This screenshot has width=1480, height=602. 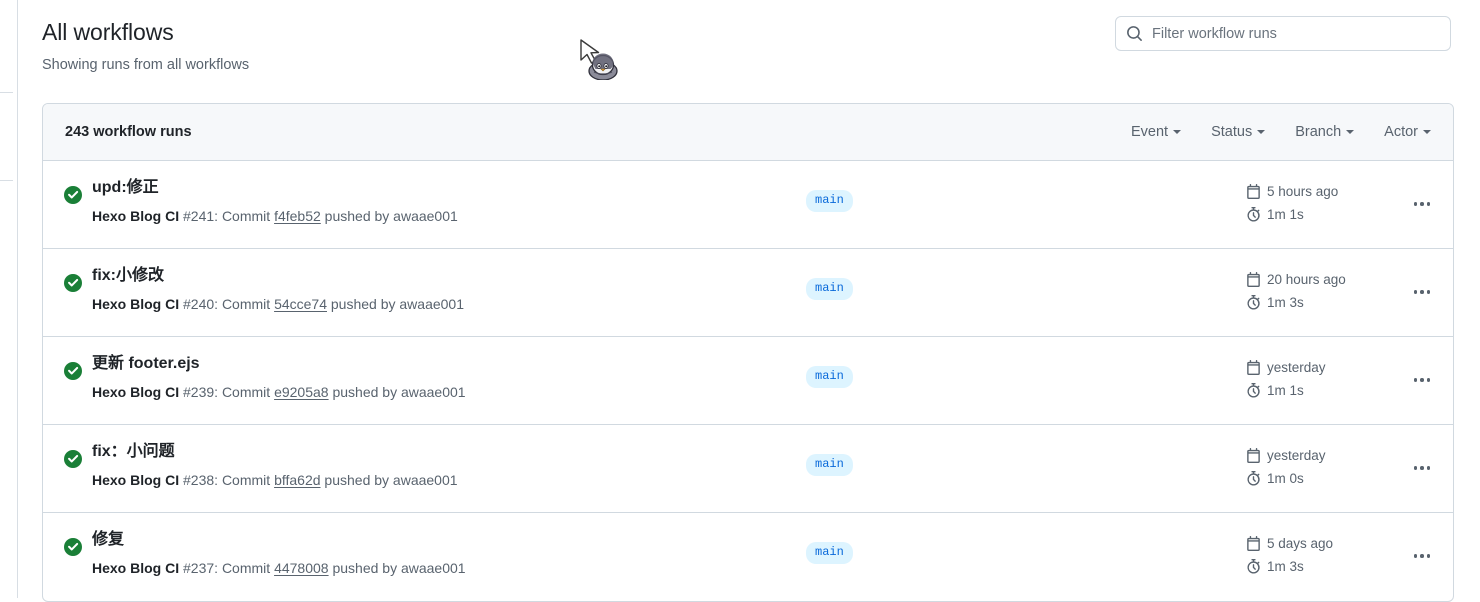 What do you see at coordinates (1134, 33) in the screenshot?
I see `search-icon` at bounding box center [1134, 33].